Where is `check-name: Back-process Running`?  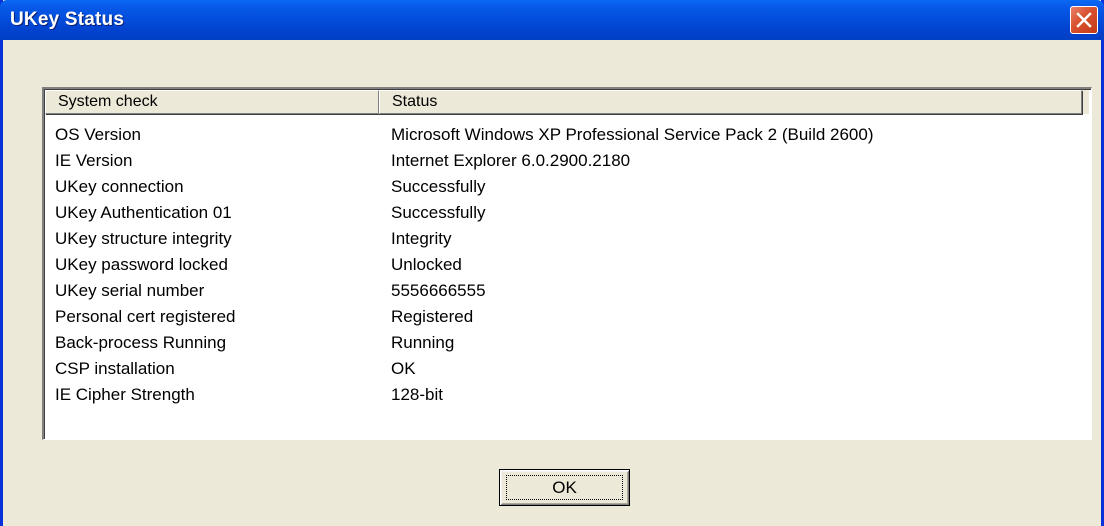
check-name: Back-process Running is located at coordinates (141, 342).